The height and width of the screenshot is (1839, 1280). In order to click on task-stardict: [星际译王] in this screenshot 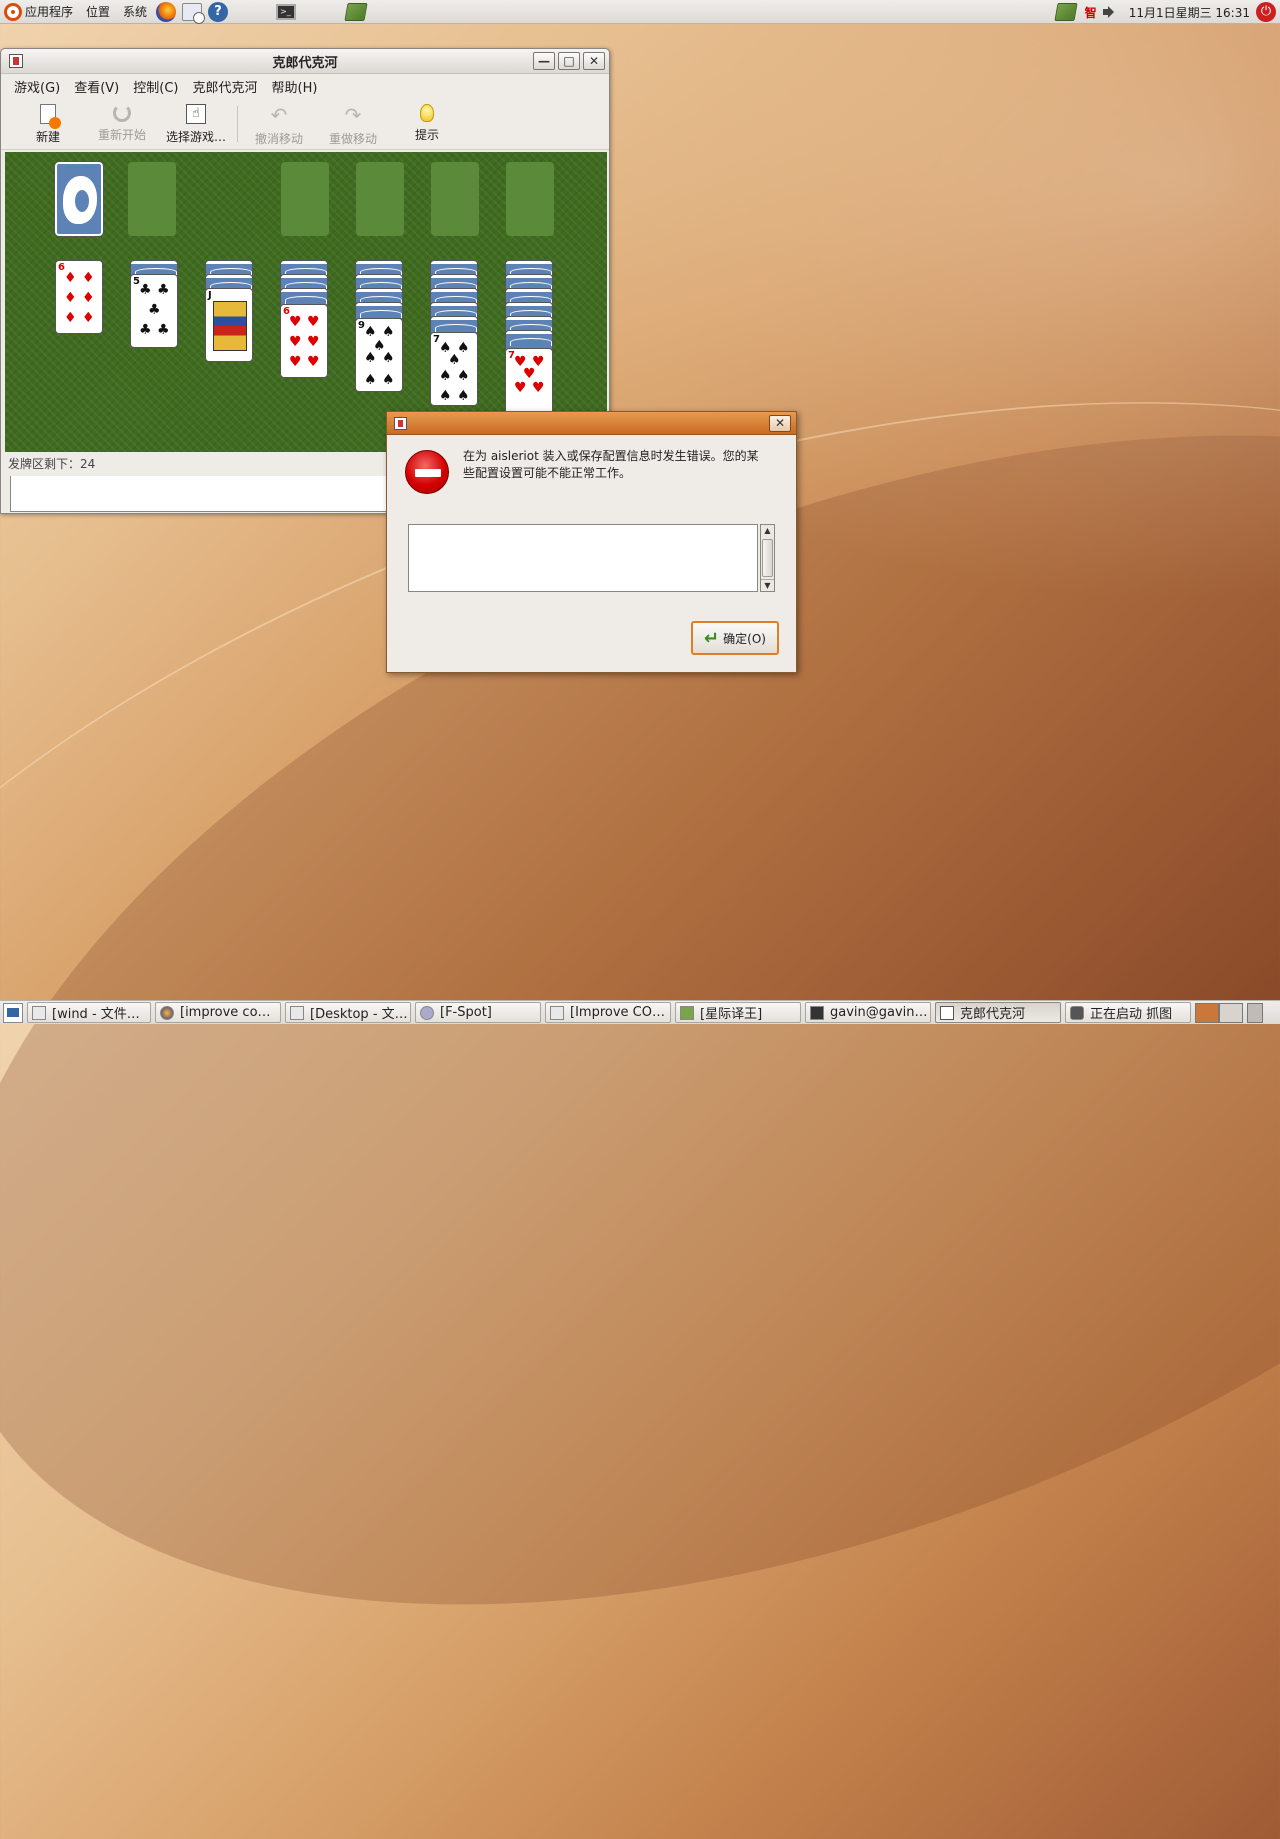, I will do `click(738, 1012)`.